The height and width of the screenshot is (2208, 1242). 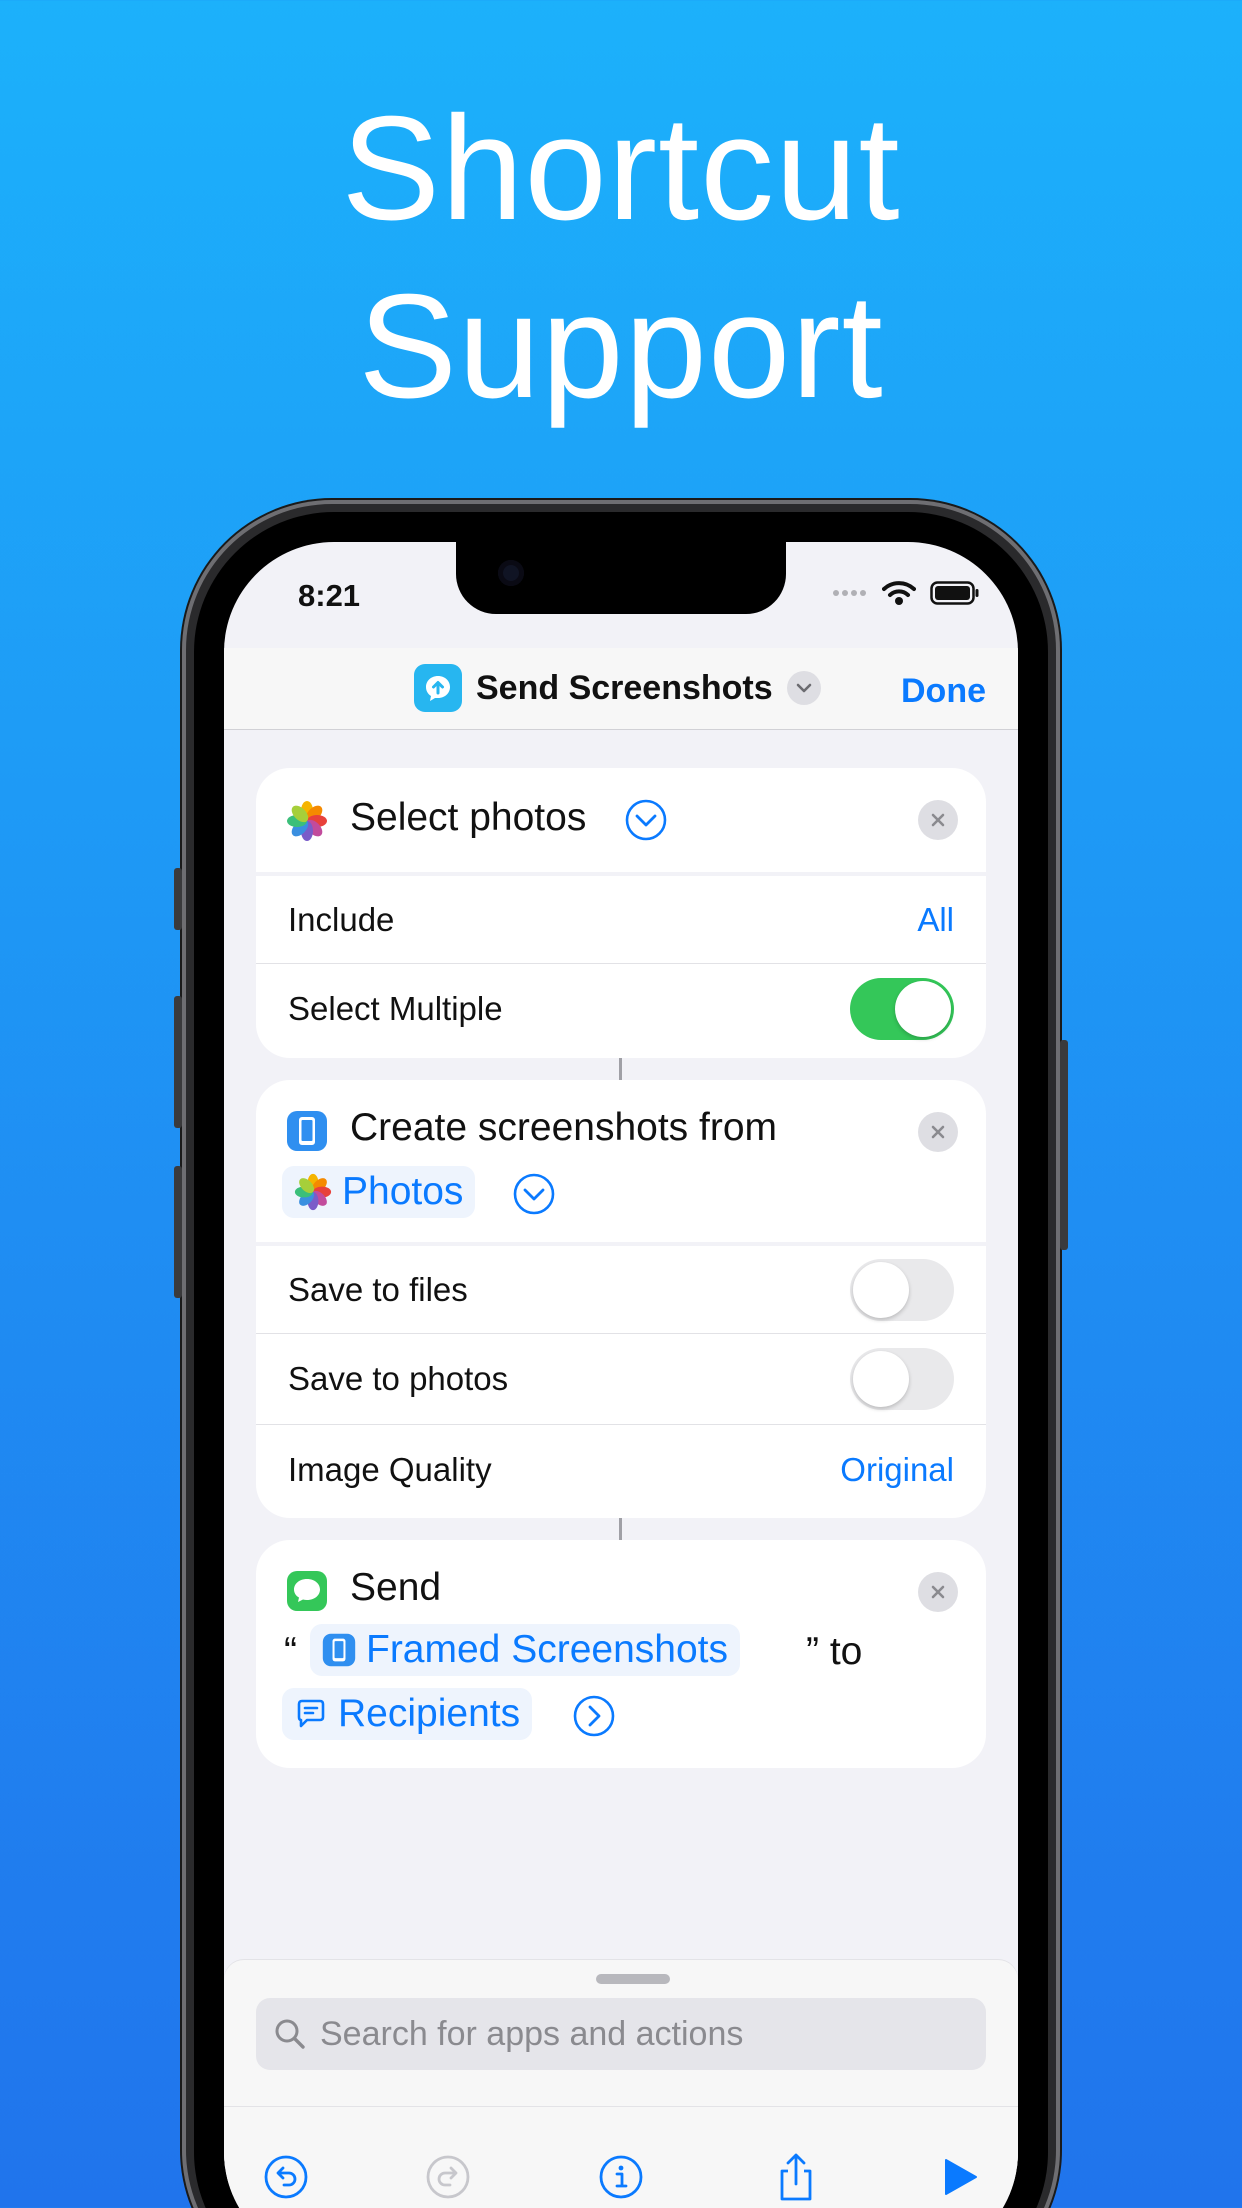 I want to click on battery-icon, so click(x=954, y=593).